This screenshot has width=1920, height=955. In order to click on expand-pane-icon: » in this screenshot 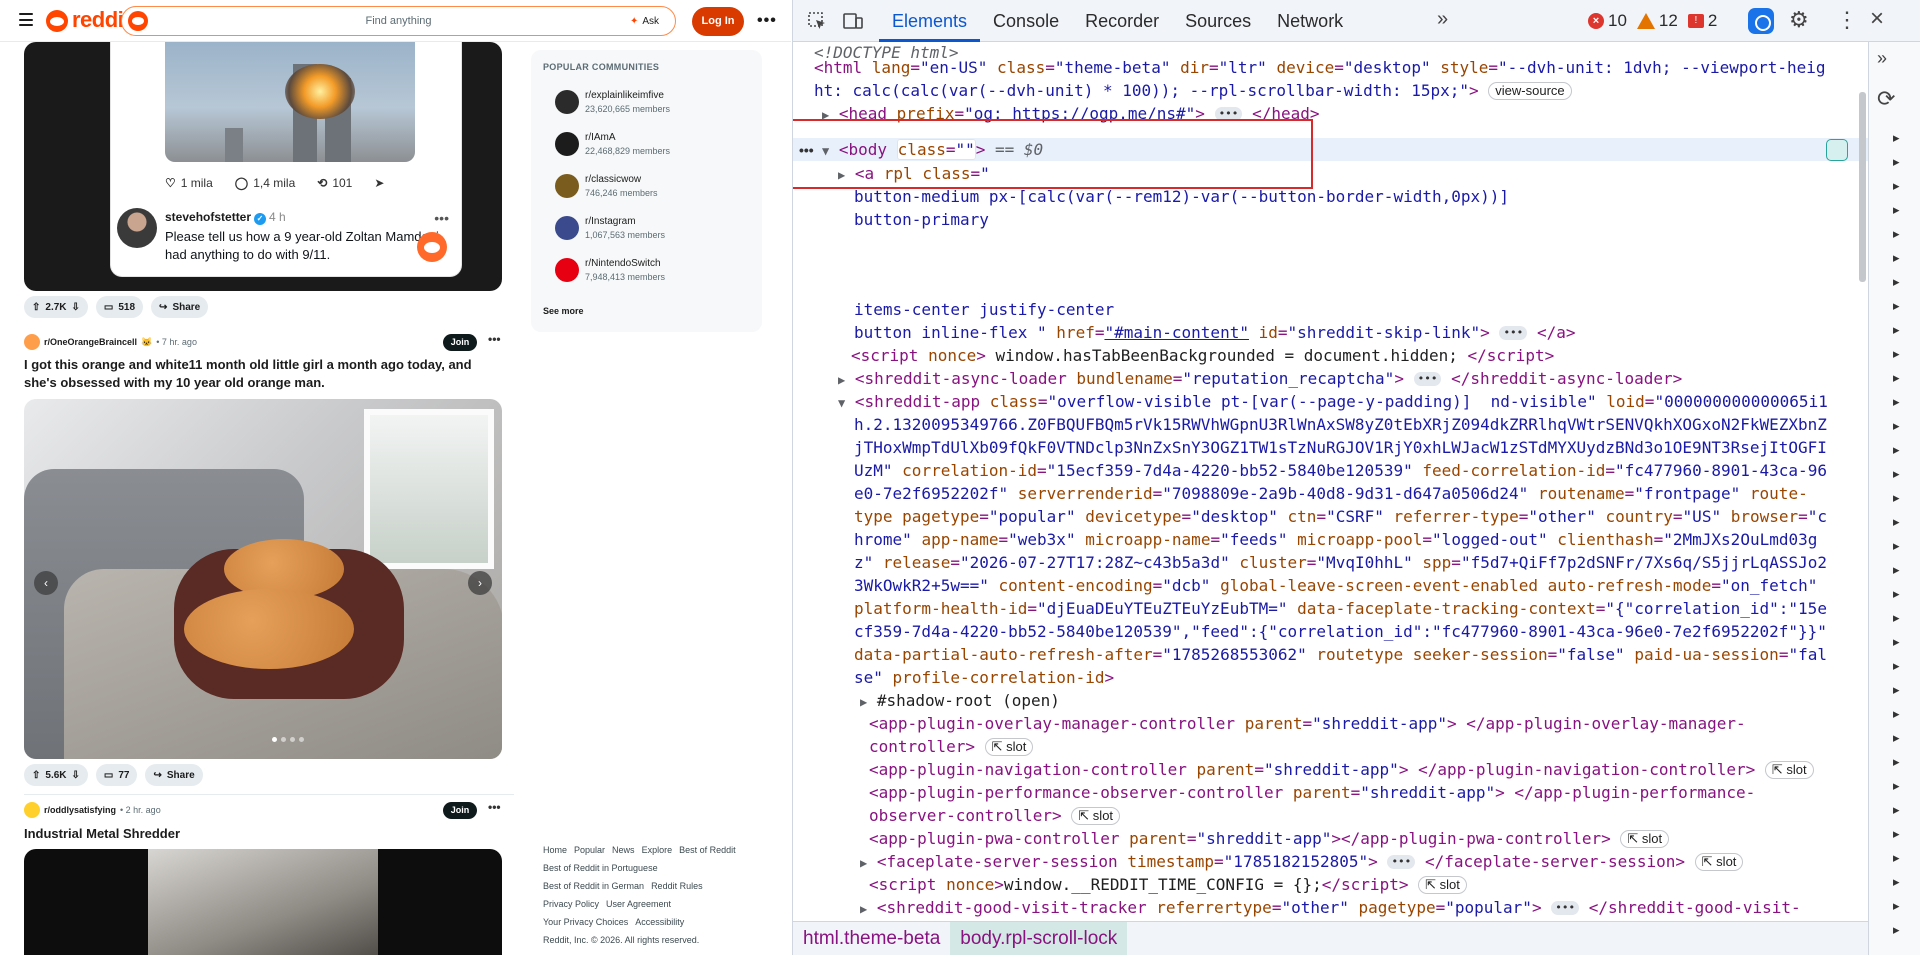, I will do `click(1882, 58)`.